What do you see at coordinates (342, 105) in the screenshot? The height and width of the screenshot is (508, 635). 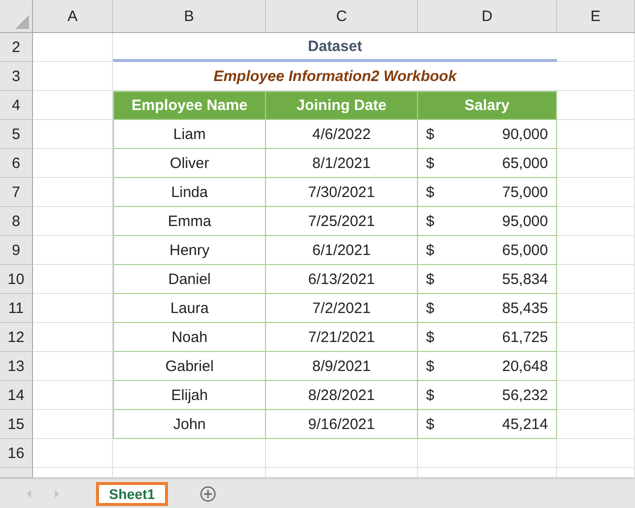 I see `table-header-cell: Joining Date` at bounding box center [342, 105].